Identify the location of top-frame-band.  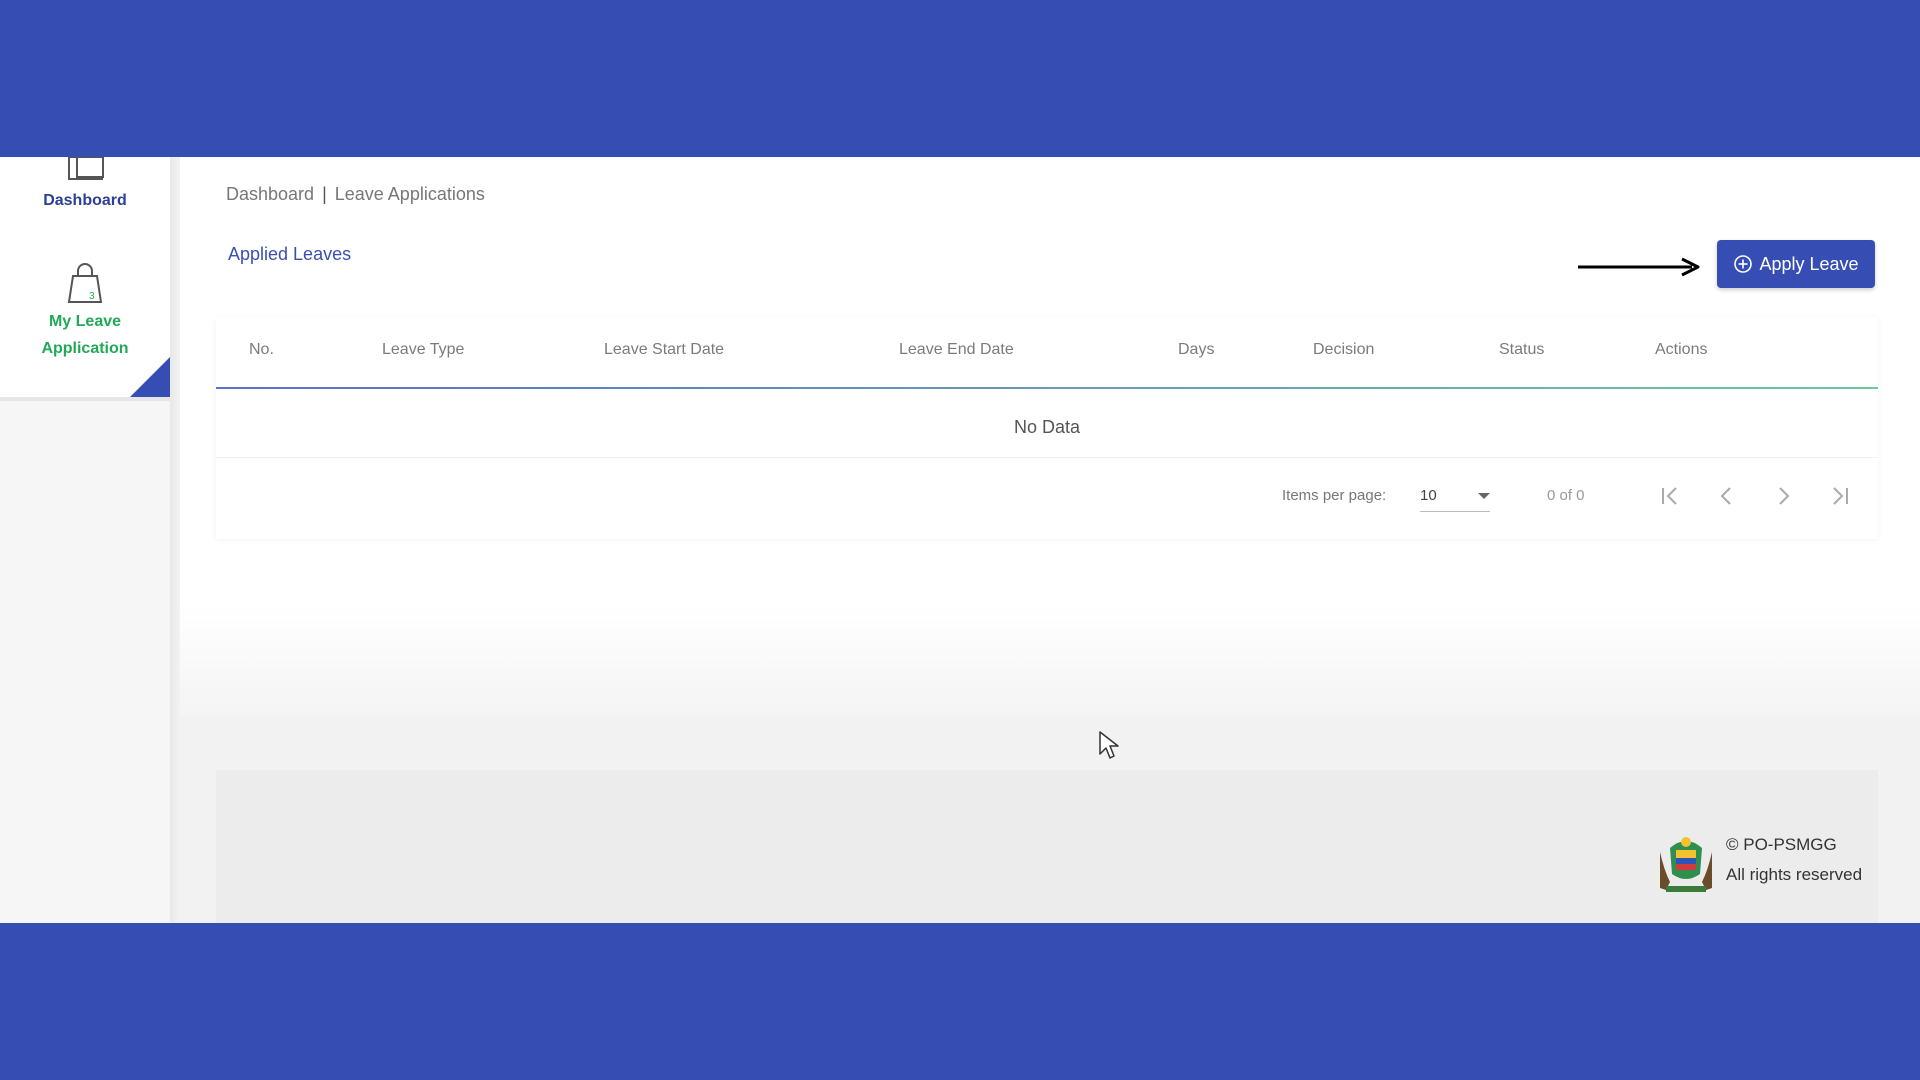
(960, 78).